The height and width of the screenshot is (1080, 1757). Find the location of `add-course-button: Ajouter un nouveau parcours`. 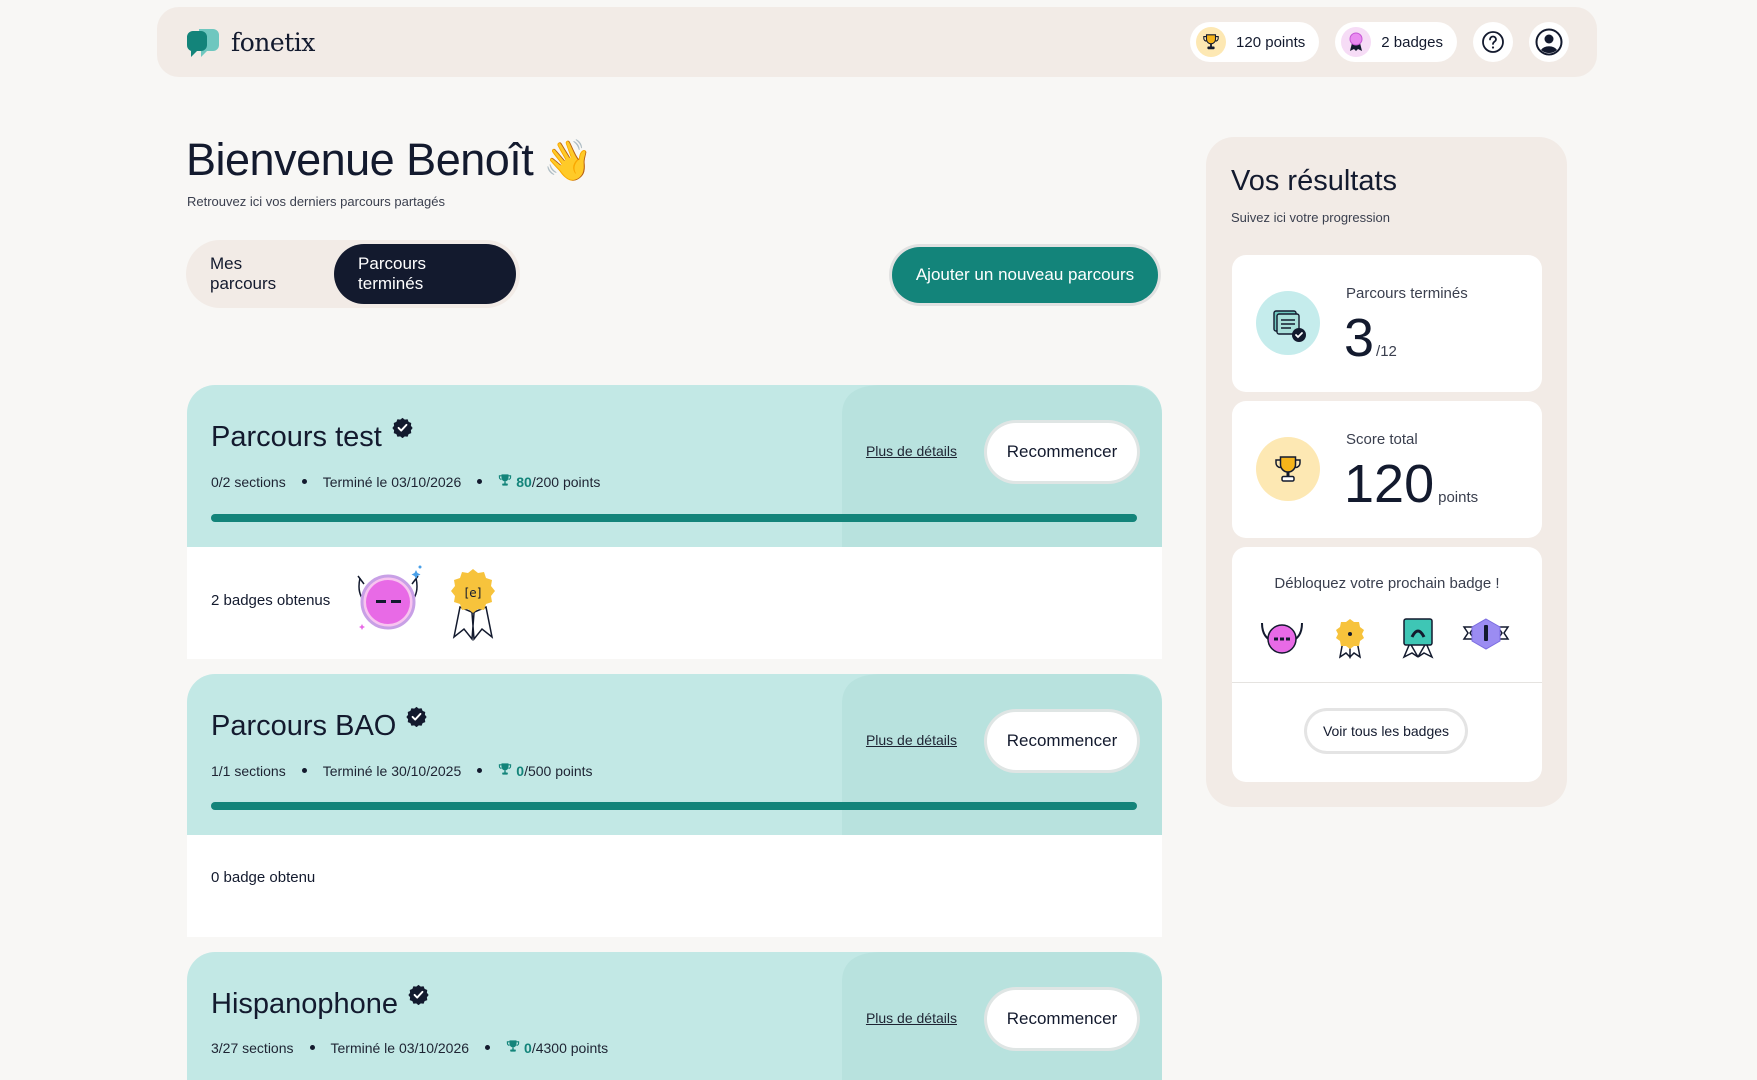

add-course-button: Ajouter un nouveau parcours is located at coordinates (1025, 275).